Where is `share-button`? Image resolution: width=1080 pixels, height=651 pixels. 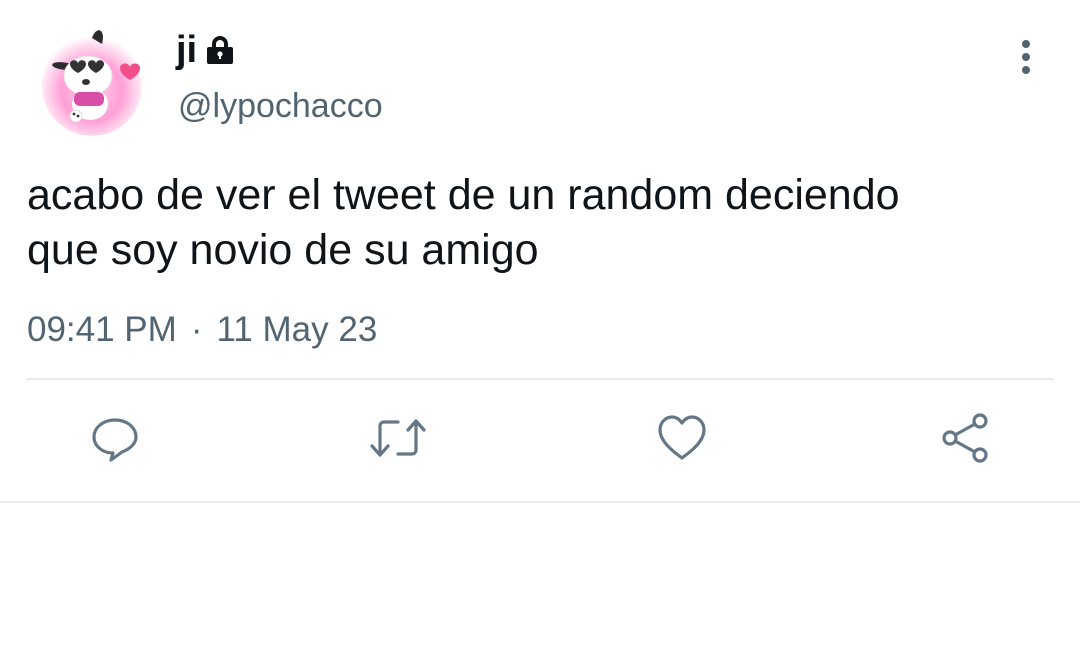
share-button is located at coordinates (965, 440).